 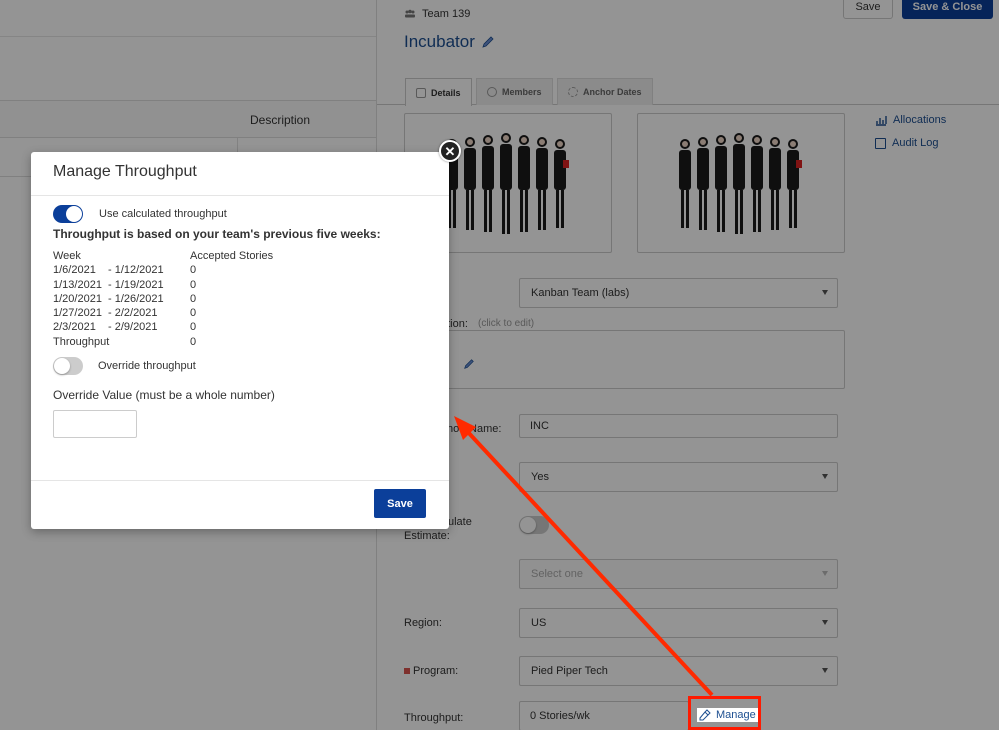 What do you see at coordinates (136, 270) in the screenshot?
I see `week-end: - 1/12/2021` at bounding box center [136, 270].